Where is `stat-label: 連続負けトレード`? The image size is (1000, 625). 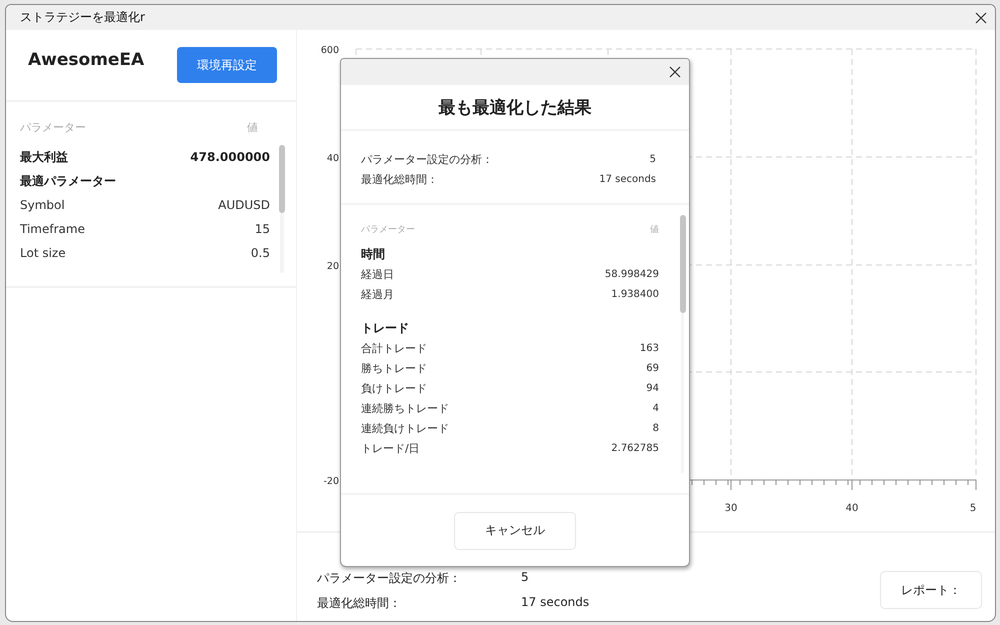
stat-label: 連続負けトレード is located at coordinates (405, 428).